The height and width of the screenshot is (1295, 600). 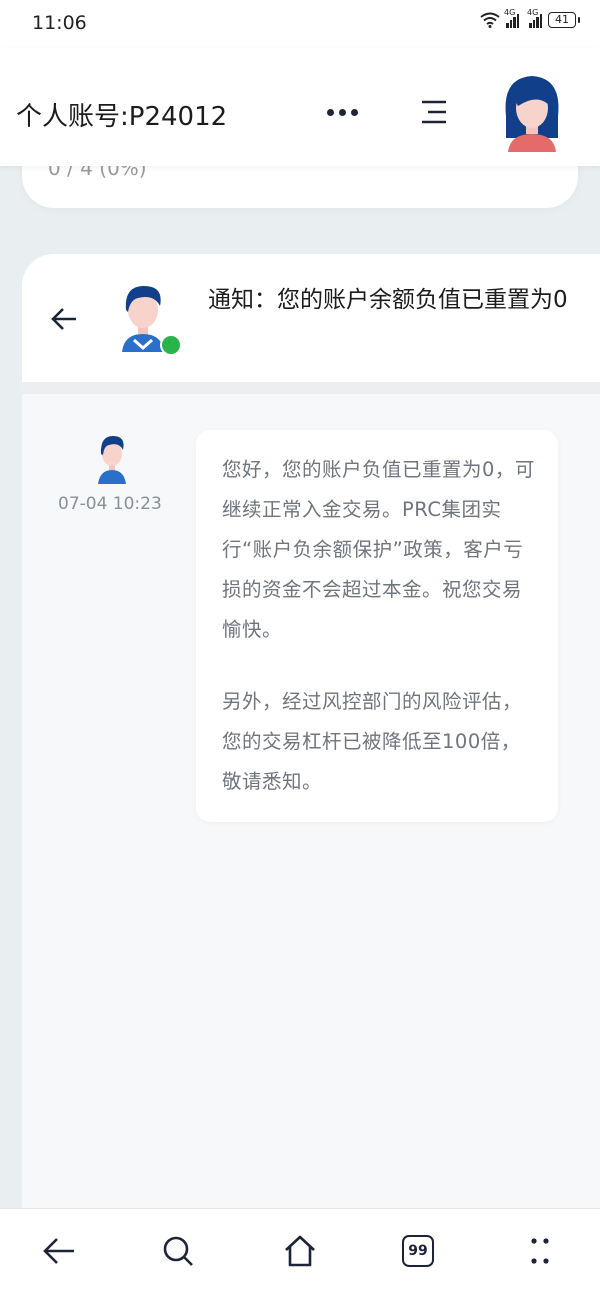 I want to click on bottom-navigation: 99, so click(x=300, y=1251).